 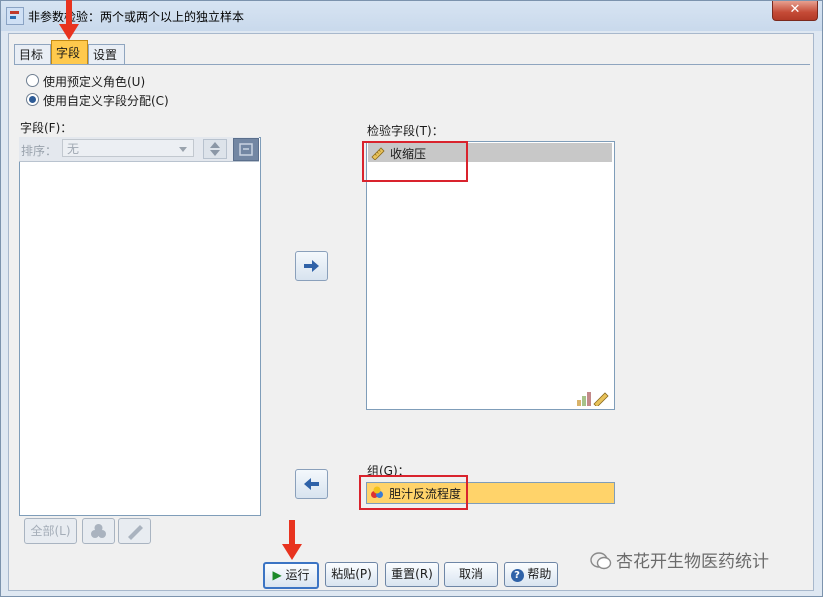 I want to click on sort-up-icon, so click(x=215, y=145).